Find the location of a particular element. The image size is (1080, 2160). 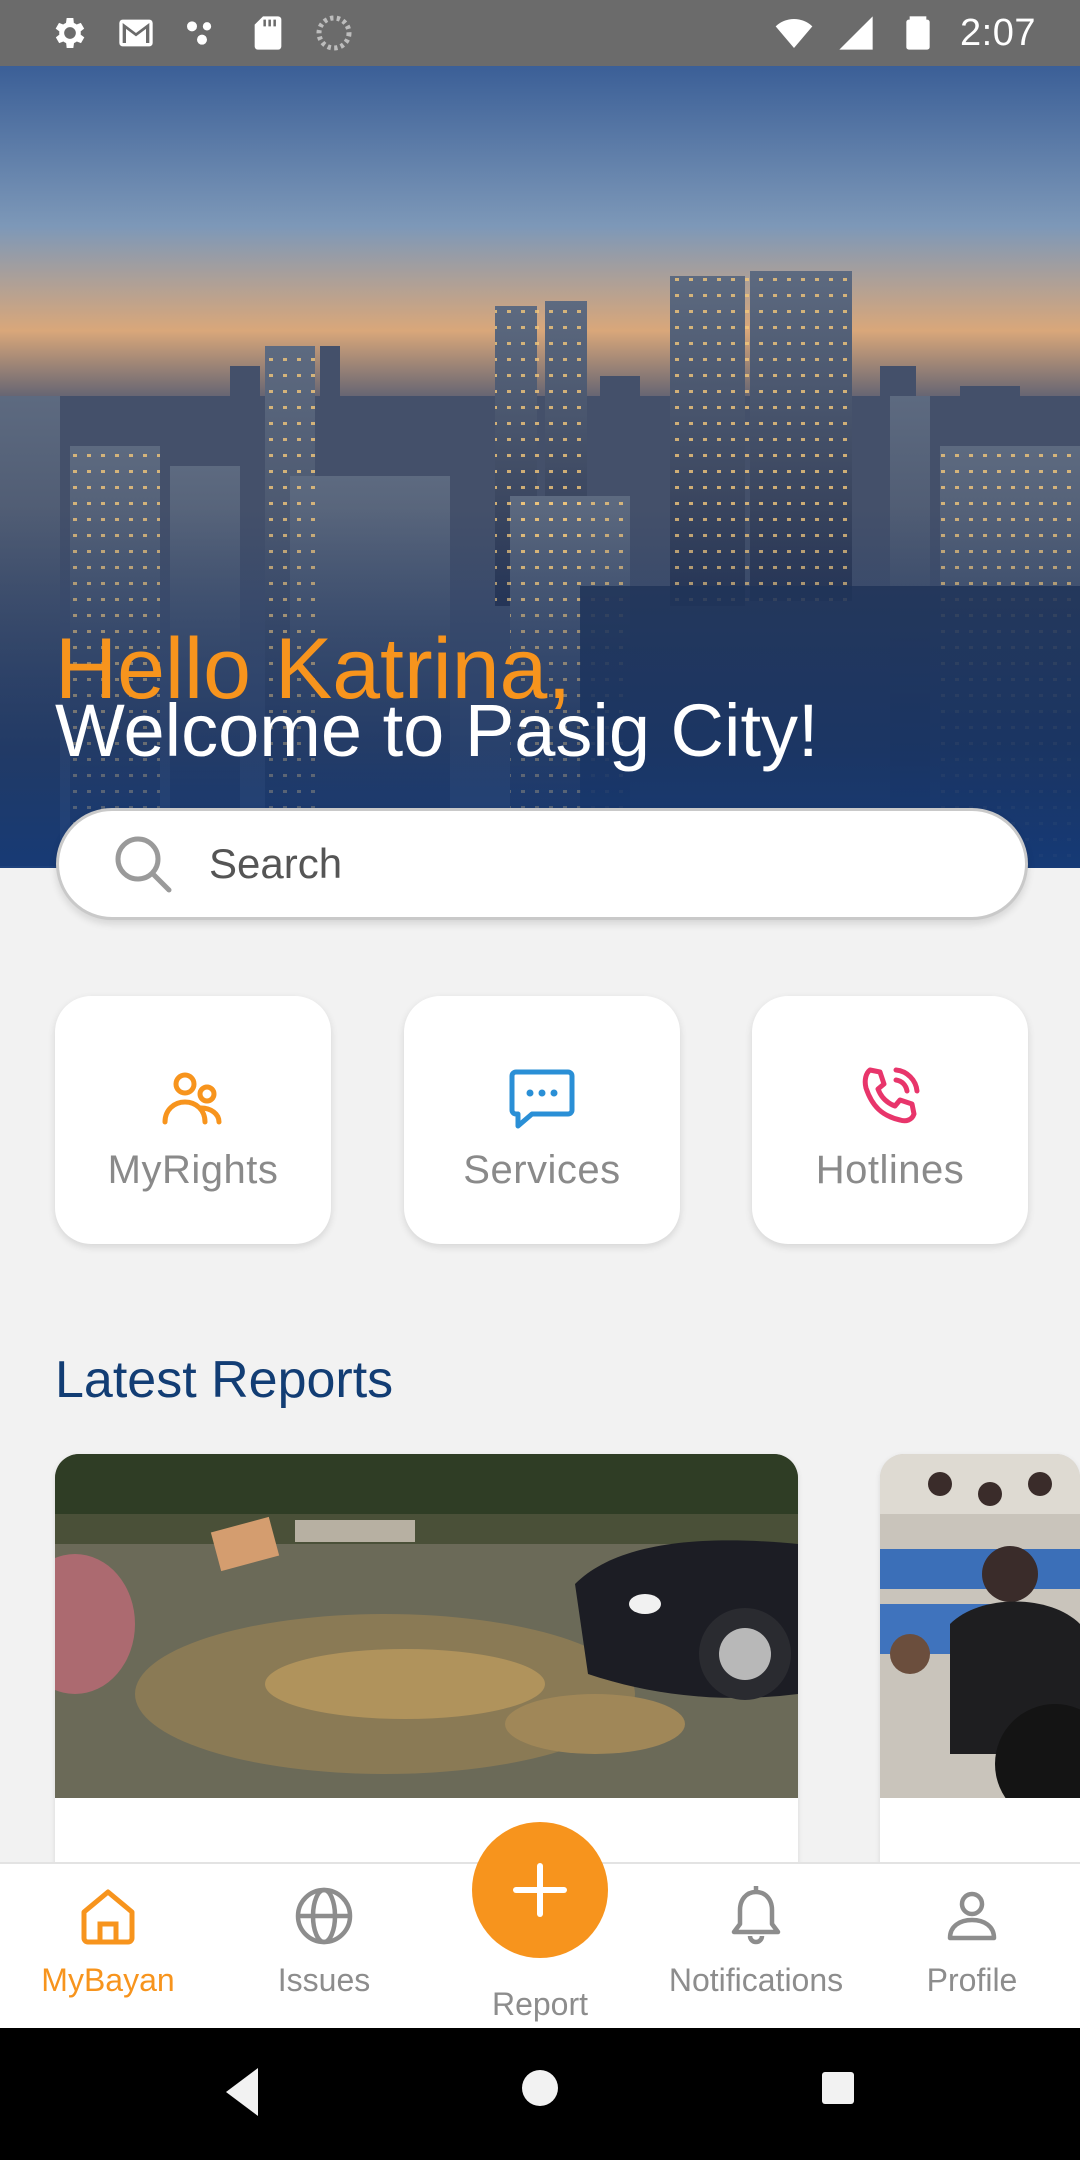

back-icon is located at coordinates (242, 2092).